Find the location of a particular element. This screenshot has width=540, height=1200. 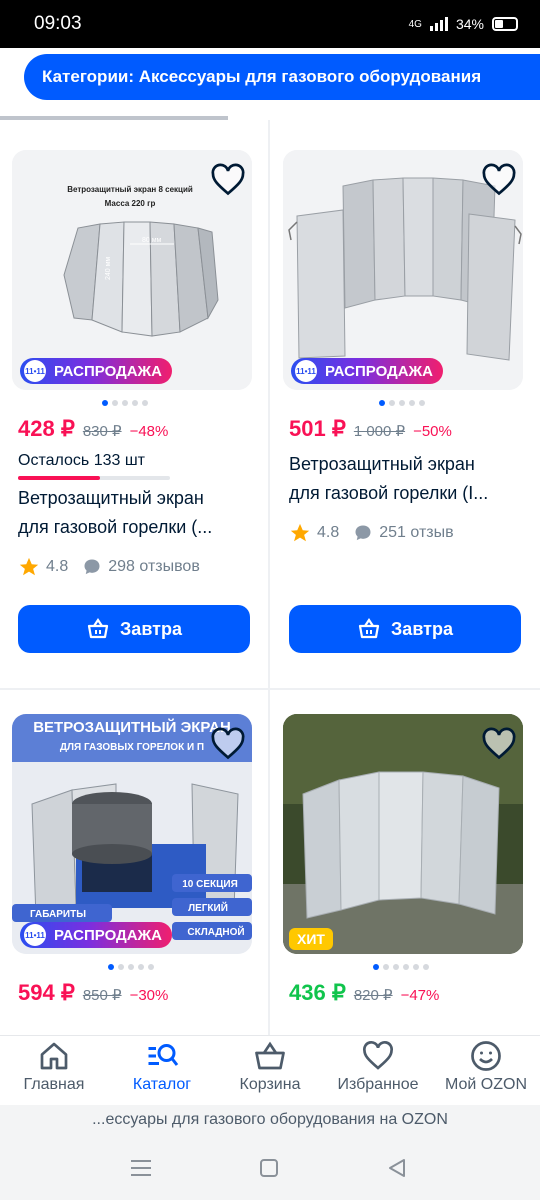

old-price: 830 ₽ is located at coordinates (102, 431).